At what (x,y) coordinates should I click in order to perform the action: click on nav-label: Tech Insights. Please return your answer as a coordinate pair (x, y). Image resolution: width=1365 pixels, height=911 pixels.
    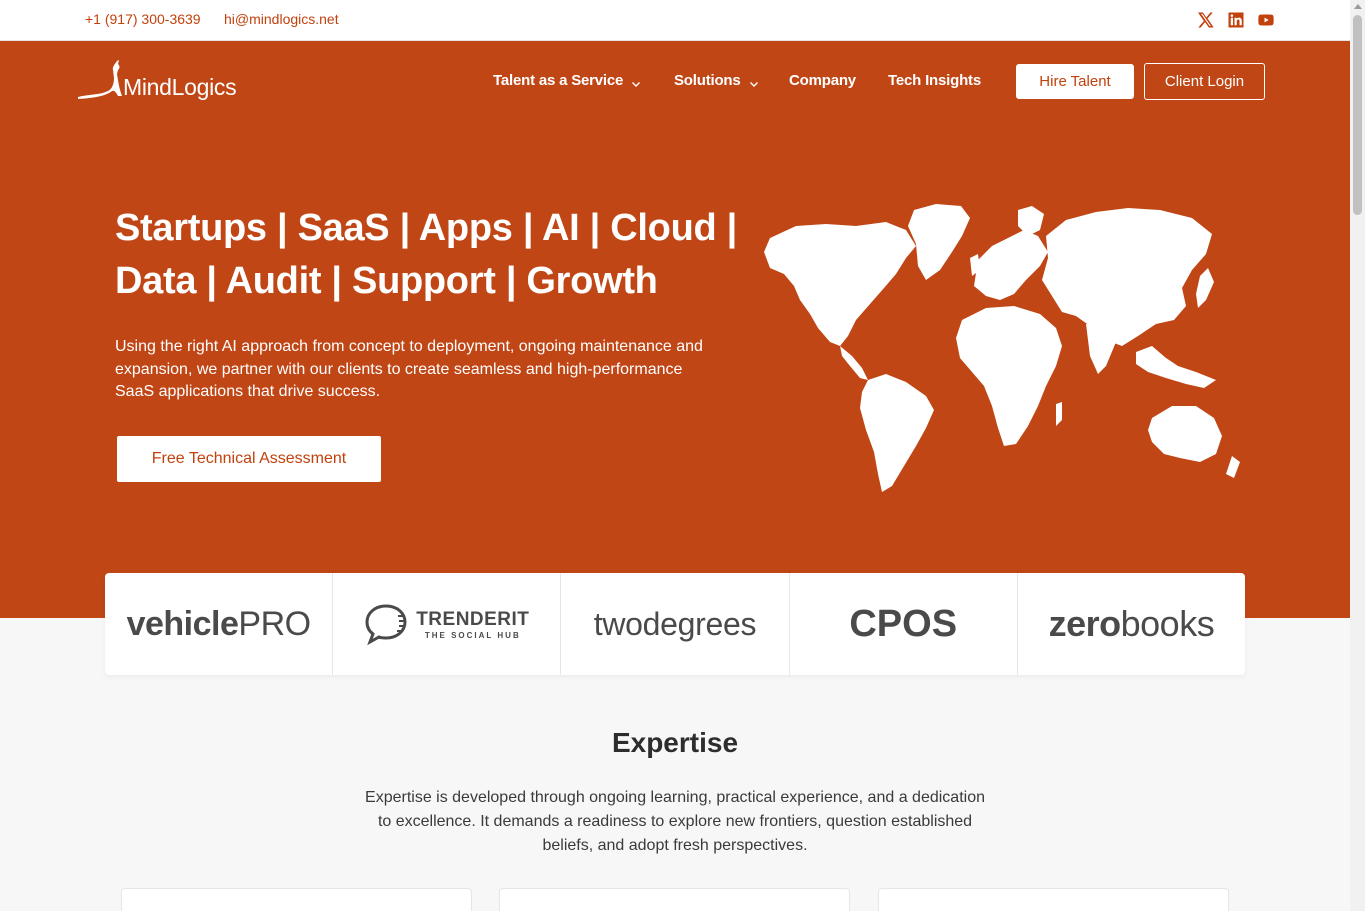
    Looking at the image, I should click on (934, 80).